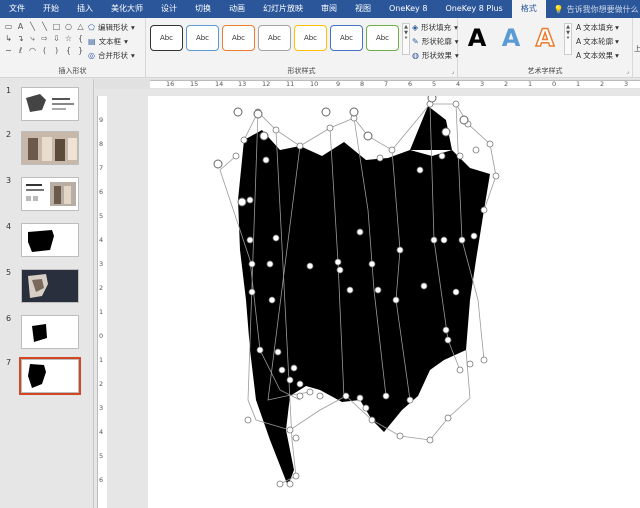 This screenshot has width=640, height=508. What do you see at coordinates (579, 41) in the screenshot?
I see `text-outline-icon: A` at bounding box center [579, 41].